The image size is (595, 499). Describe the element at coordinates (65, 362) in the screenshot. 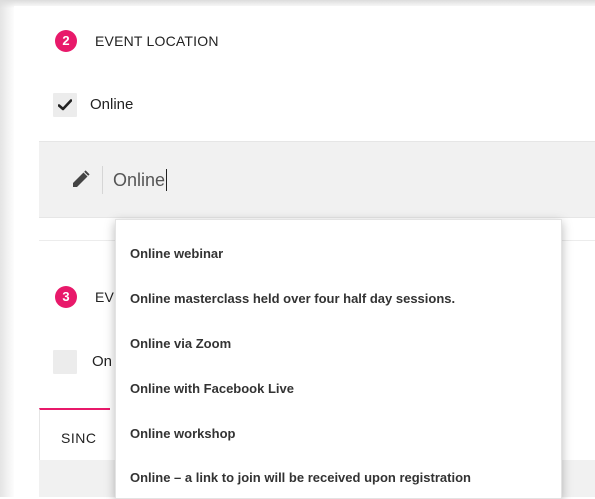

I see `section-3-checkbox` at that location.